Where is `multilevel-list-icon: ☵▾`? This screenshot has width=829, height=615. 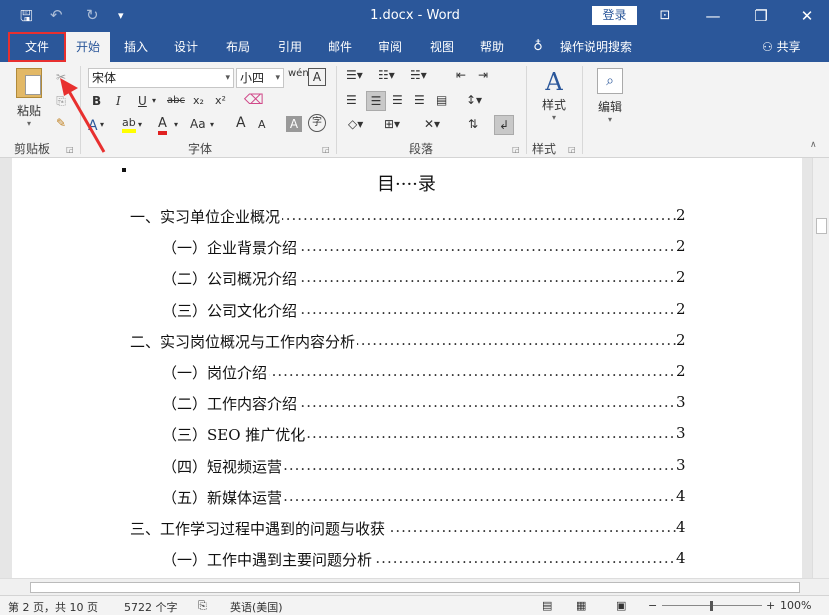
multilevel-list-icon: ☵▾ is located at coordinates (418, 75).